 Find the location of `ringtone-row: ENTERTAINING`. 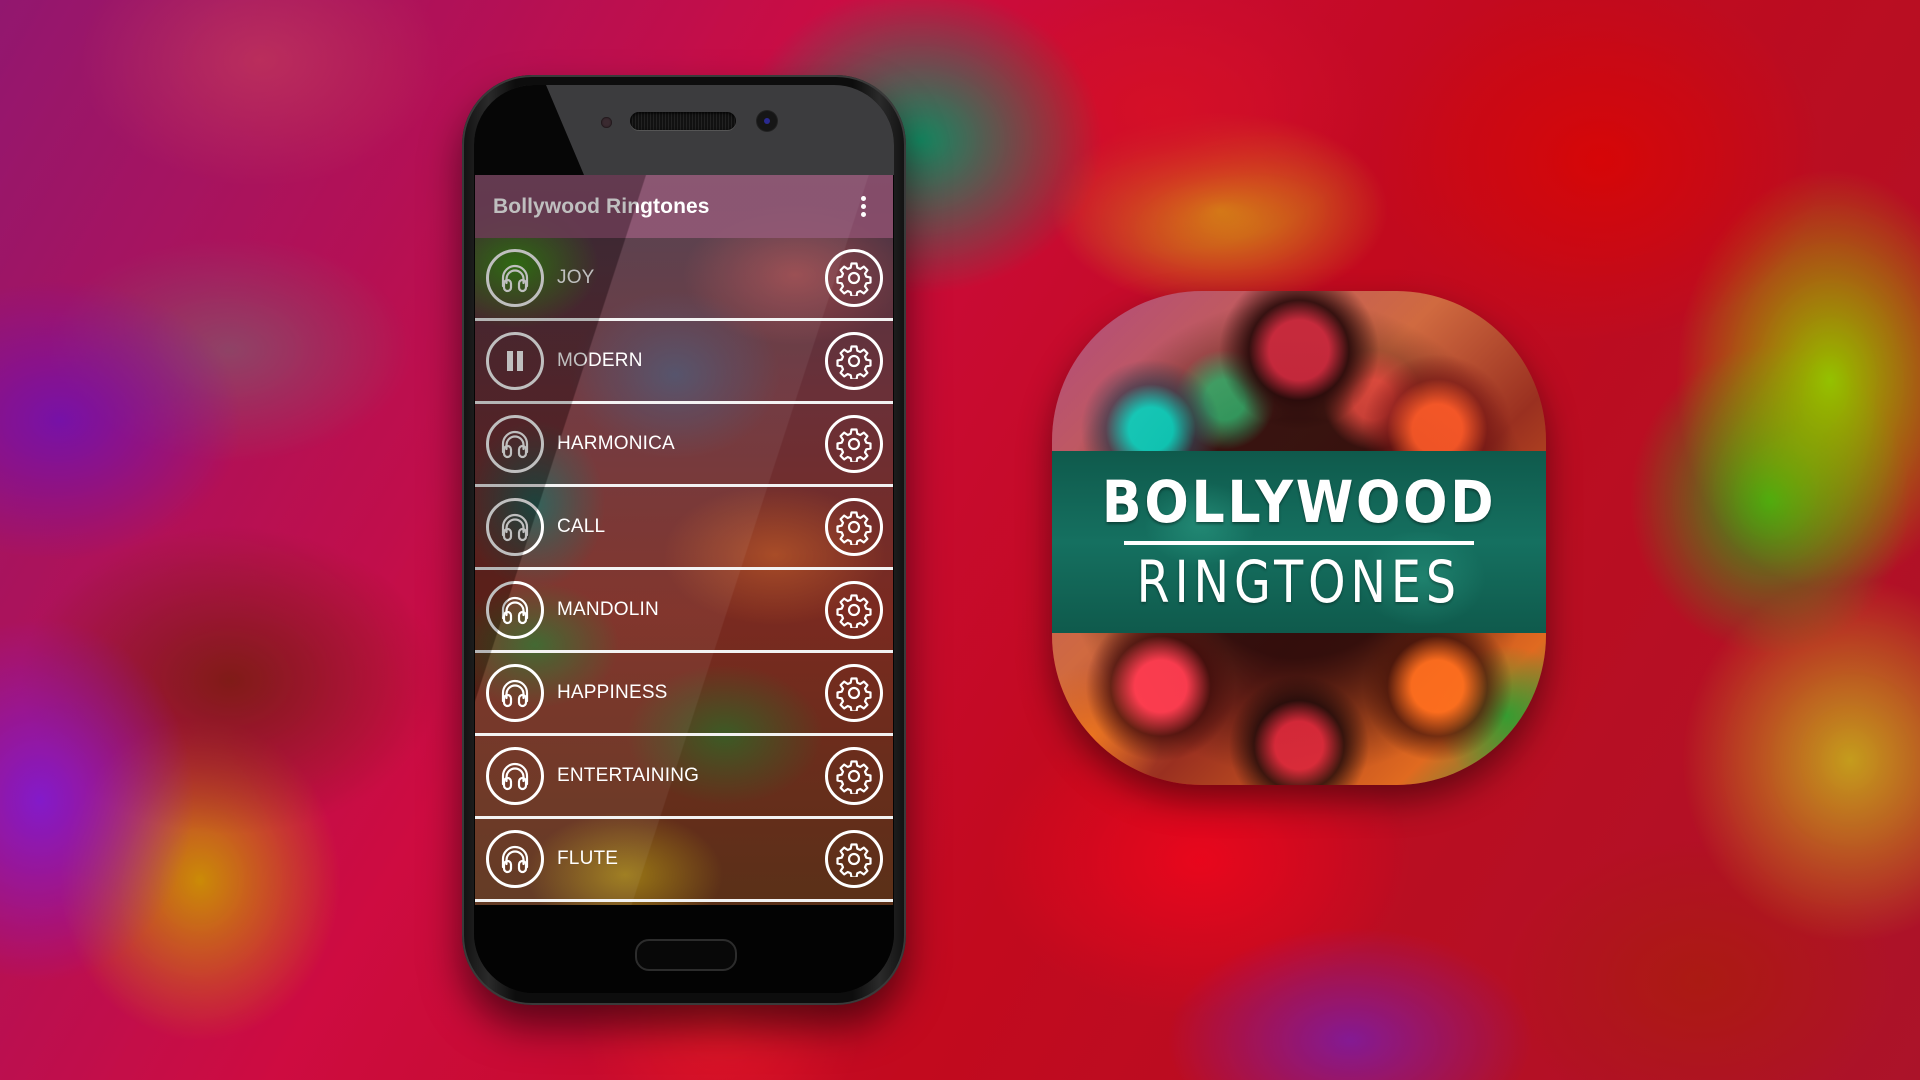

ringtone-row: ENTERTAINING is located at coordinates (684, 777).